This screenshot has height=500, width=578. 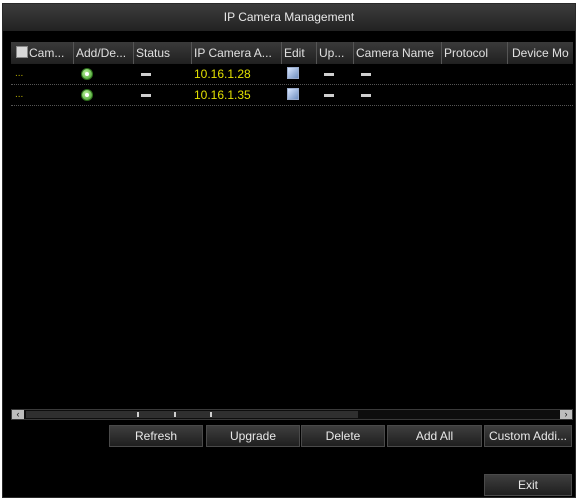 I want to click on select-all-checkbox, so click(x=22, y=52).